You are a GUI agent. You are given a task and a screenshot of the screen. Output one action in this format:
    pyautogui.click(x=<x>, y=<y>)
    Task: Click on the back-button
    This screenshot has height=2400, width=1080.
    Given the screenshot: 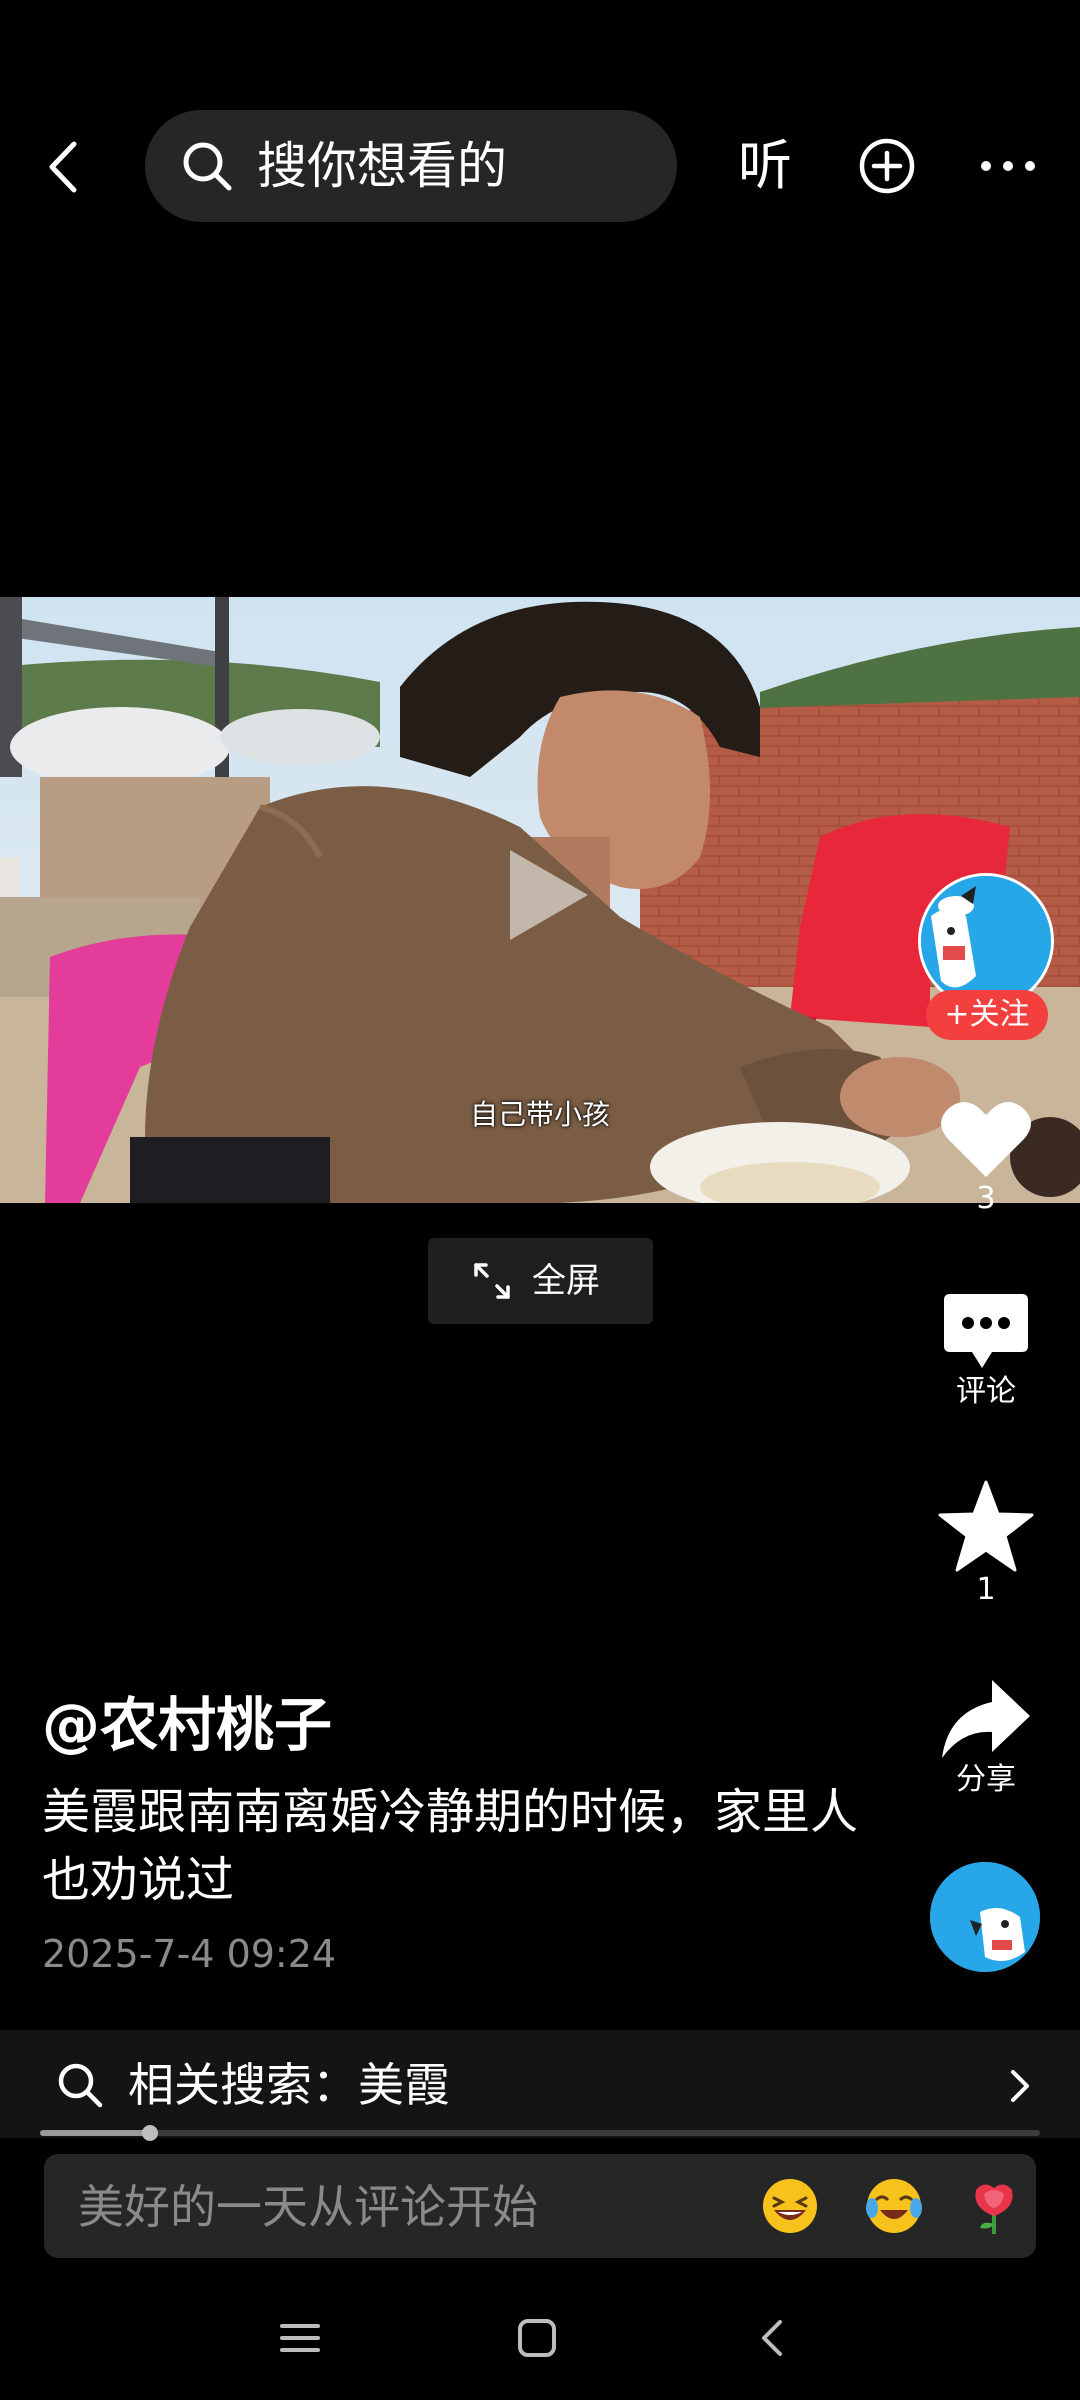 What is the action you would take?
    pyautogui.click(x=65, y=167)
    